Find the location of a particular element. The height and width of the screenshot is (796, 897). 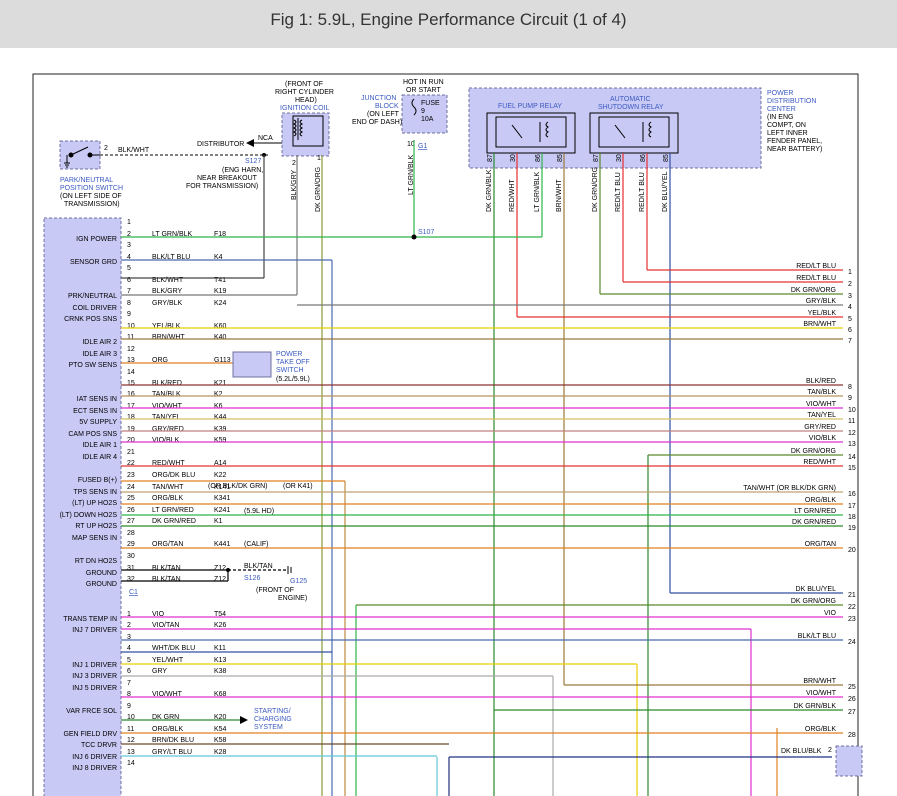

pcm-pin-number: 16 is located at coordinates (131, 394).